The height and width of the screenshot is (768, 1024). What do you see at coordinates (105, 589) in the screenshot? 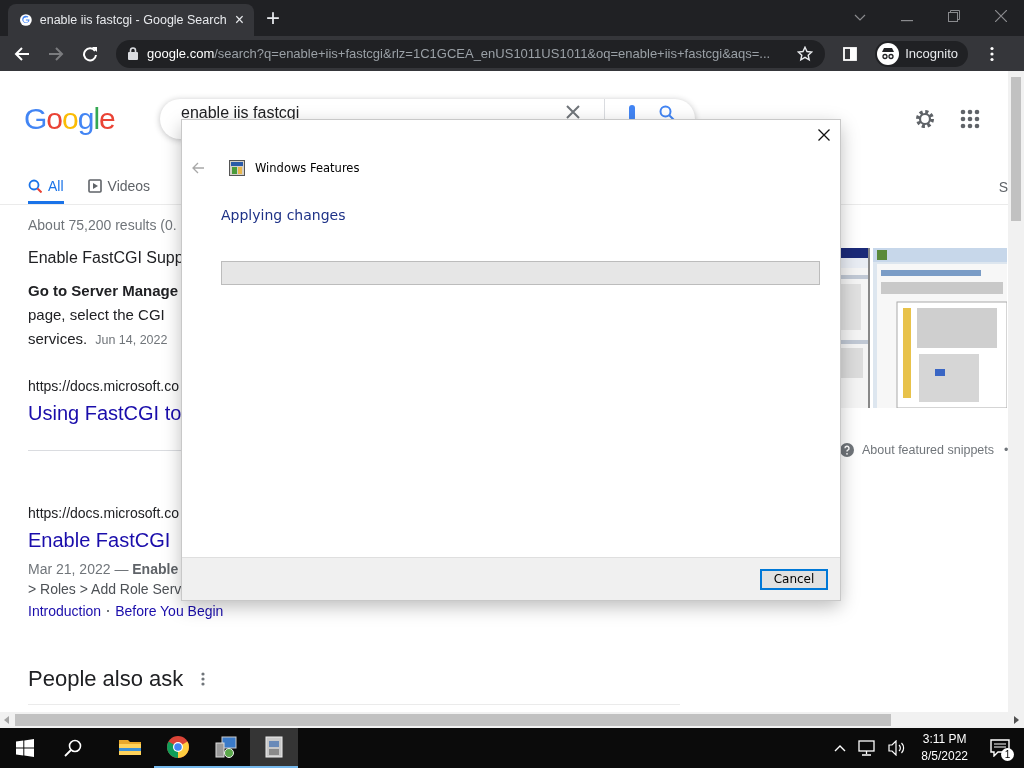
I see `result-text: > Roles > Add Role Serv` at bounding box center [105, 589].